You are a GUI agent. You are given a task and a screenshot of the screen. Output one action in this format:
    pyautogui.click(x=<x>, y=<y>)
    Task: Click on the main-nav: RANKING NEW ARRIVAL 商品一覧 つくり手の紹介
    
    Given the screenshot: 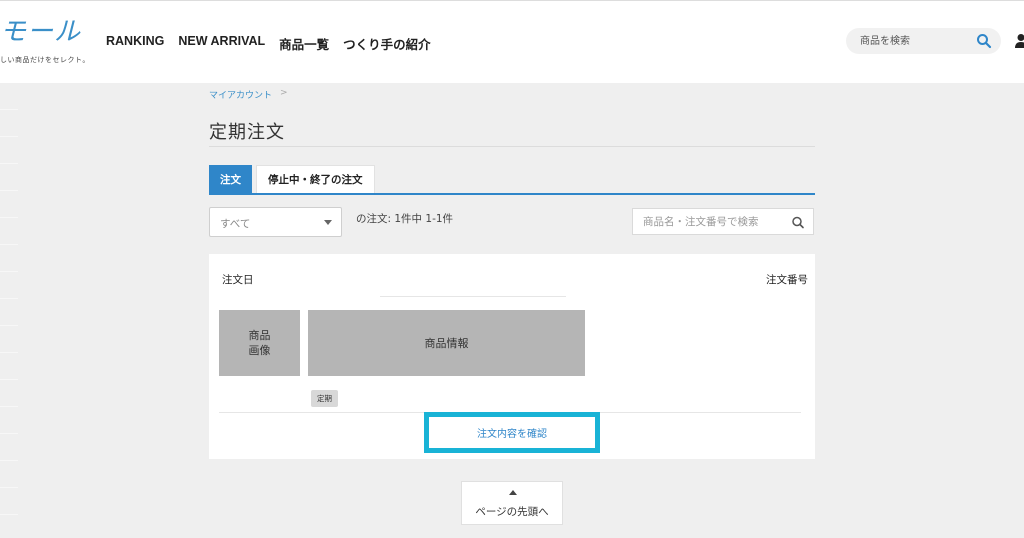 What is the action you would take?
    pyautogui.click(x=268, y=43)
    